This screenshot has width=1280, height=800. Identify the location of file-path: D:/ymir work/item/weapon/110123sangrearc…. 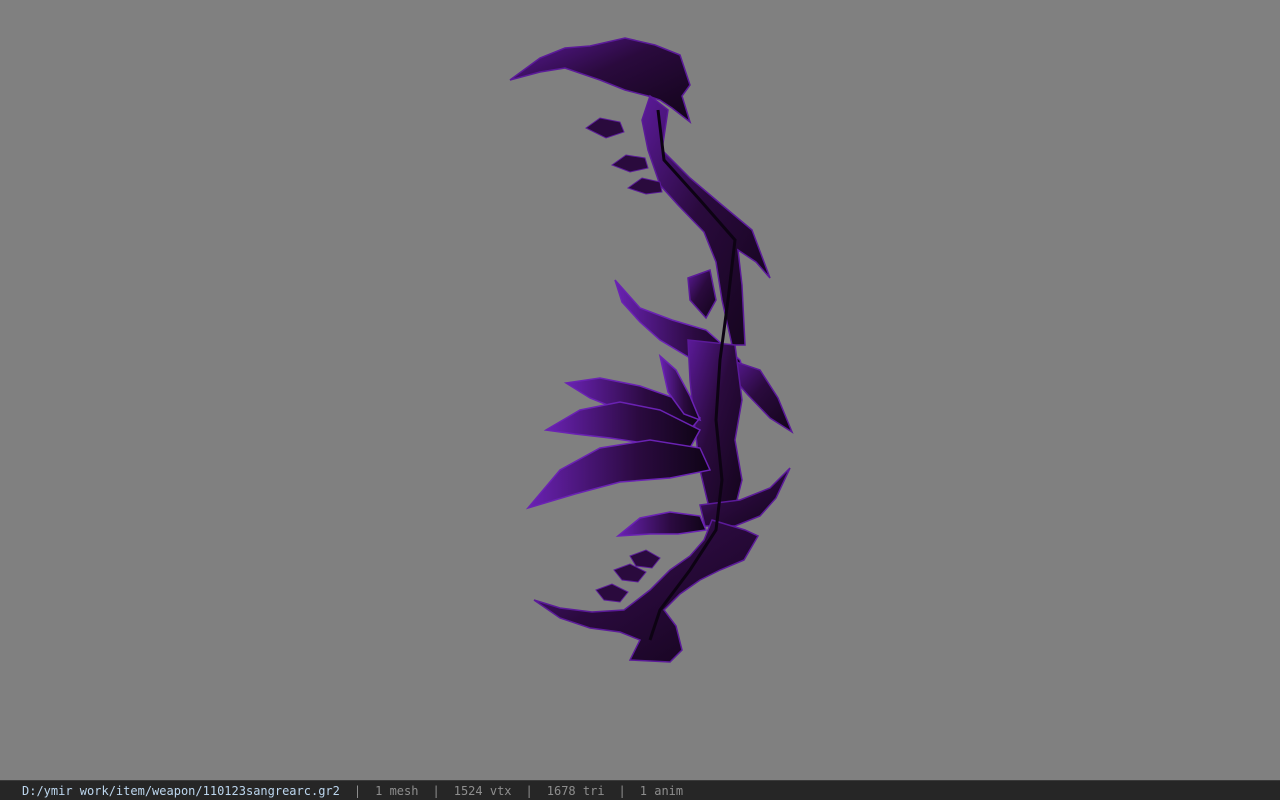
(181, 790).